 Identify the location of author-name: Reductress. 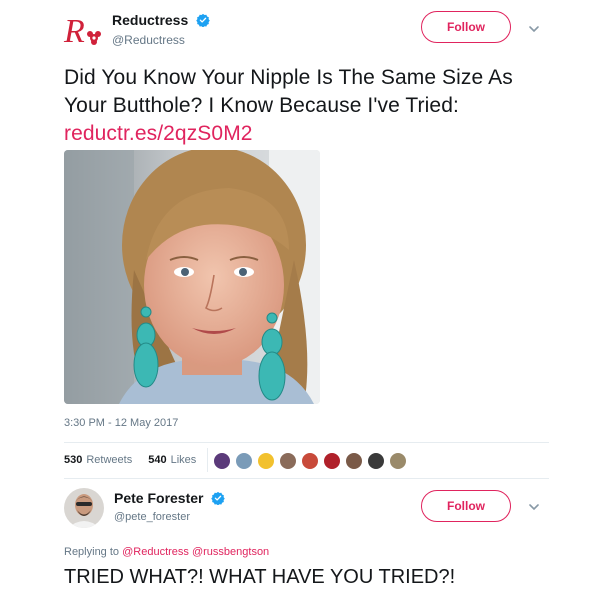
(161, 20).